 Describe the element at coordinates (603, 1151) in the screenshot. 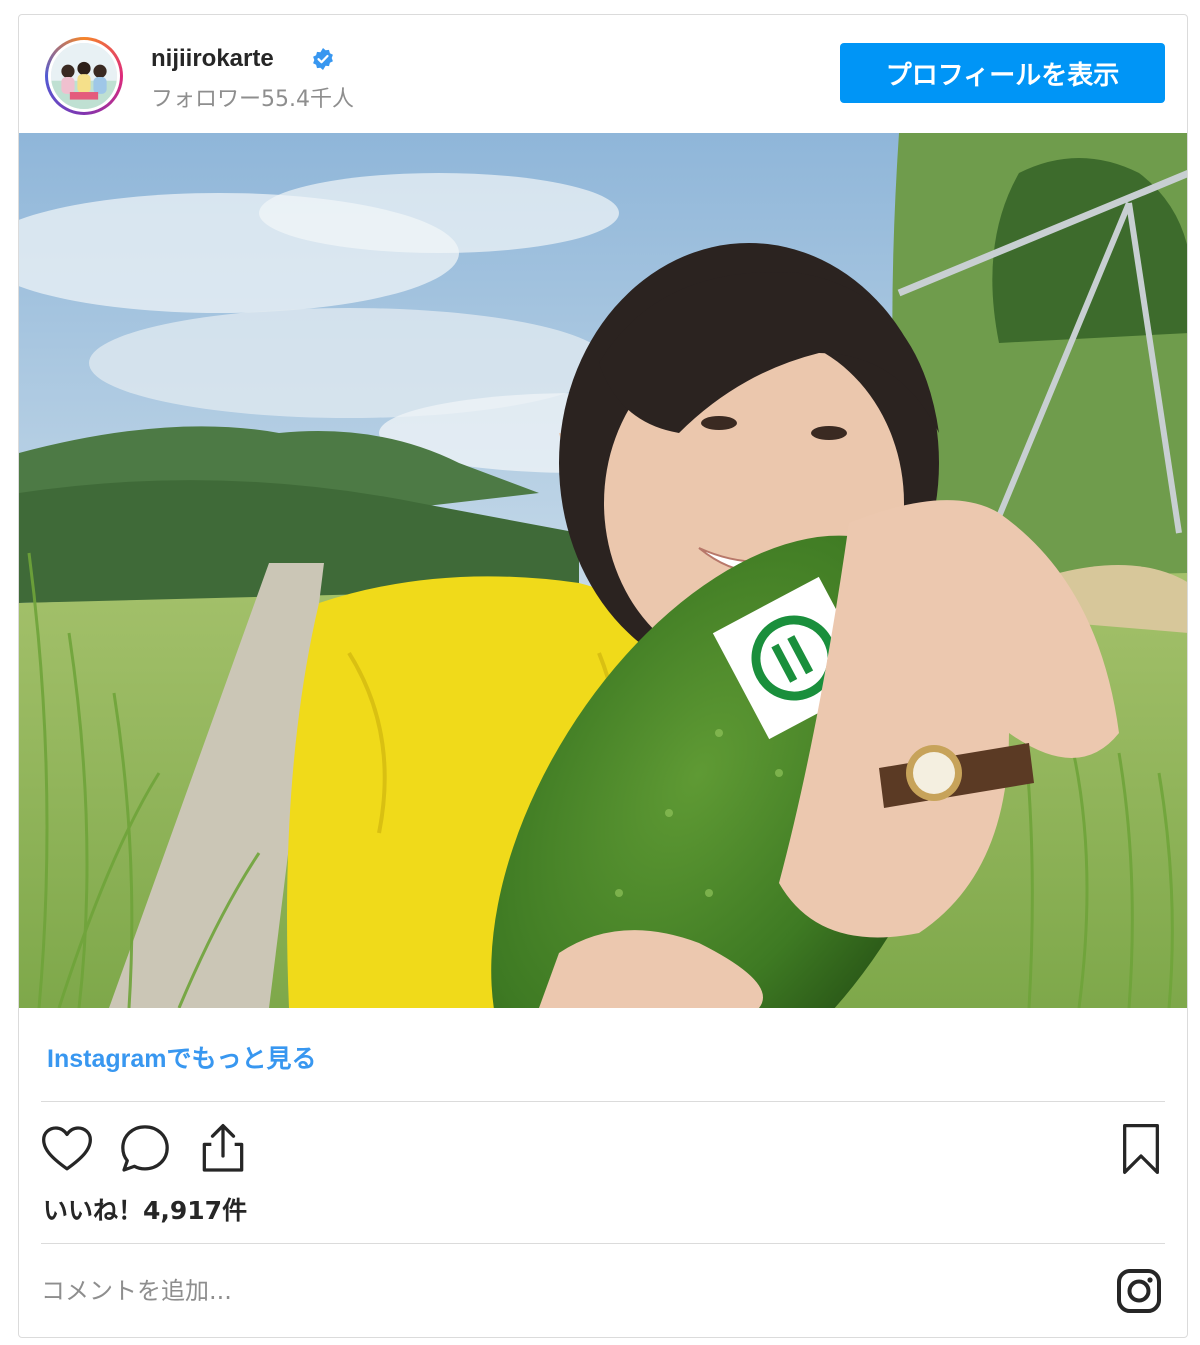

I see `post-action-bar` at that location.